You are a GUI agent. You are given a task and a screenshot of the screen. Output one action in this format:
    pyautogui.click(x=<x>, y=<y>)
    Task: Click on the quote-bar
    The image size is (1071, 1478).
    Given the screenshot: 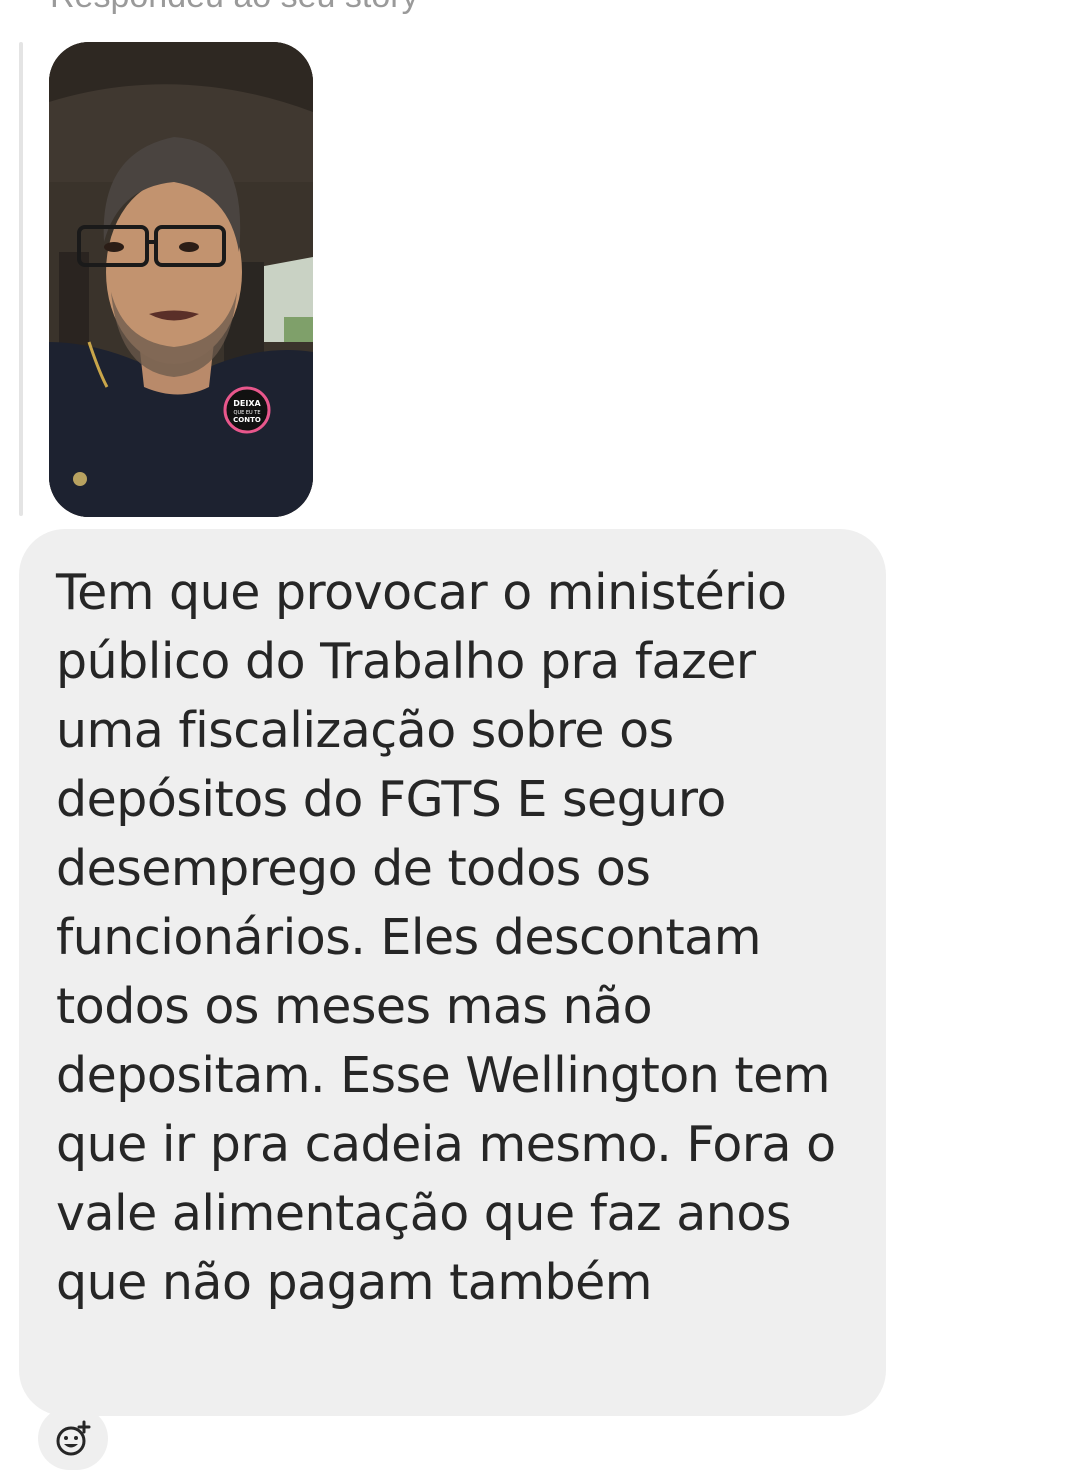 What is the action you would take?
    pyautogui.click(x=21, y=279)
    